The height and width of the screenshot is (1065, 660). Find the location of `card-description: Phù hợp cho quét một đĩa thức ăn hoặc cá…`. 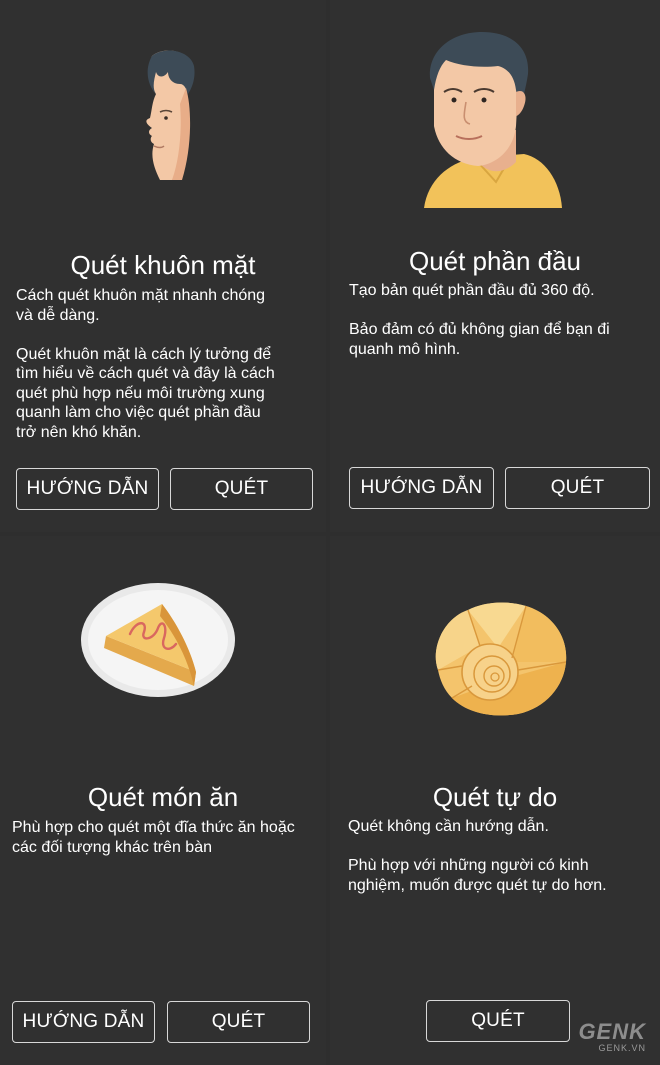

card-description: Phù hợp cho quét một đĩa thức ăn hoặc cá… is located at coordinates (153, 837).